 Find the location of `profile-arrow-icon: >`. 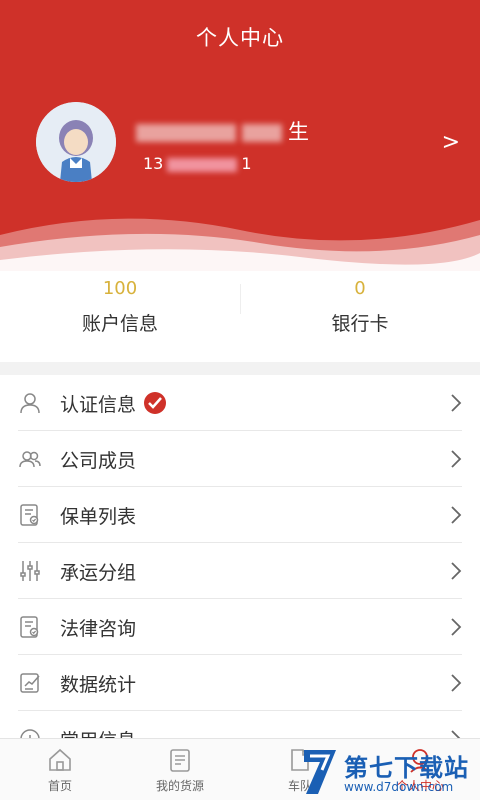

profile-arrow-icon: > is located at coordinates (451, 142).